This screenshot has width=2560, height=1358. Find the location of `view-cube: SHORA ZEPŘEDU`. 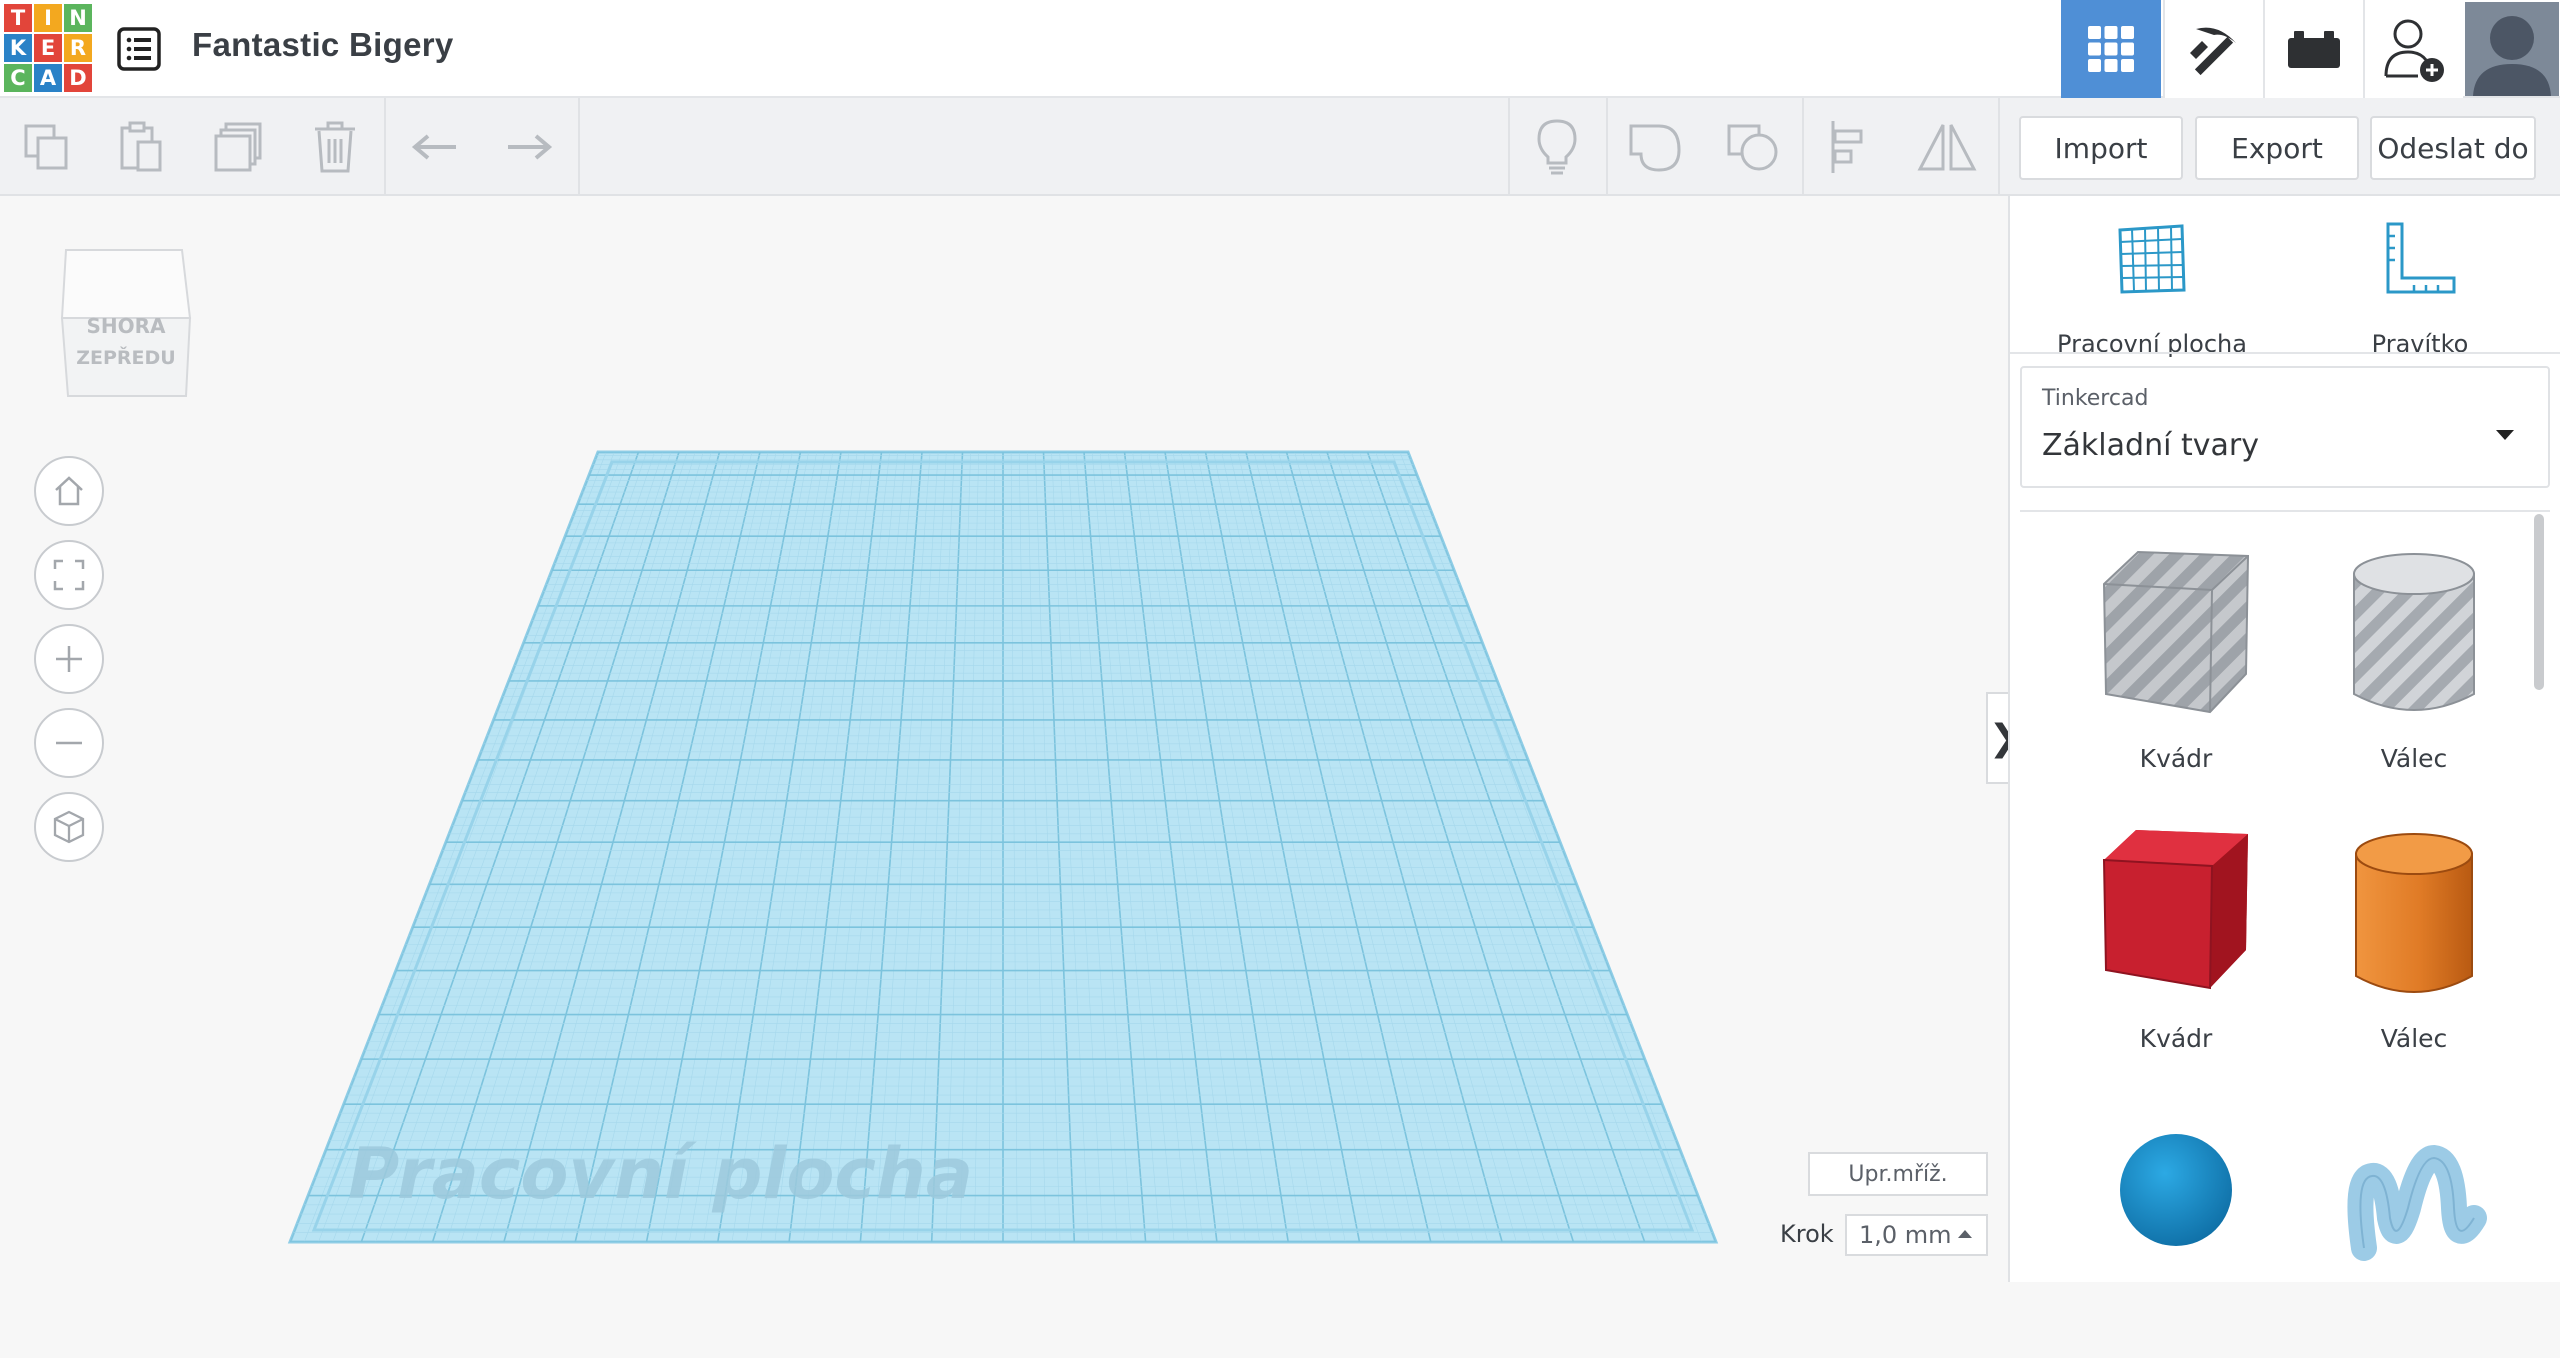

view-cube: SHORA ZEPŘEDU is located at coordinates (126, 326).